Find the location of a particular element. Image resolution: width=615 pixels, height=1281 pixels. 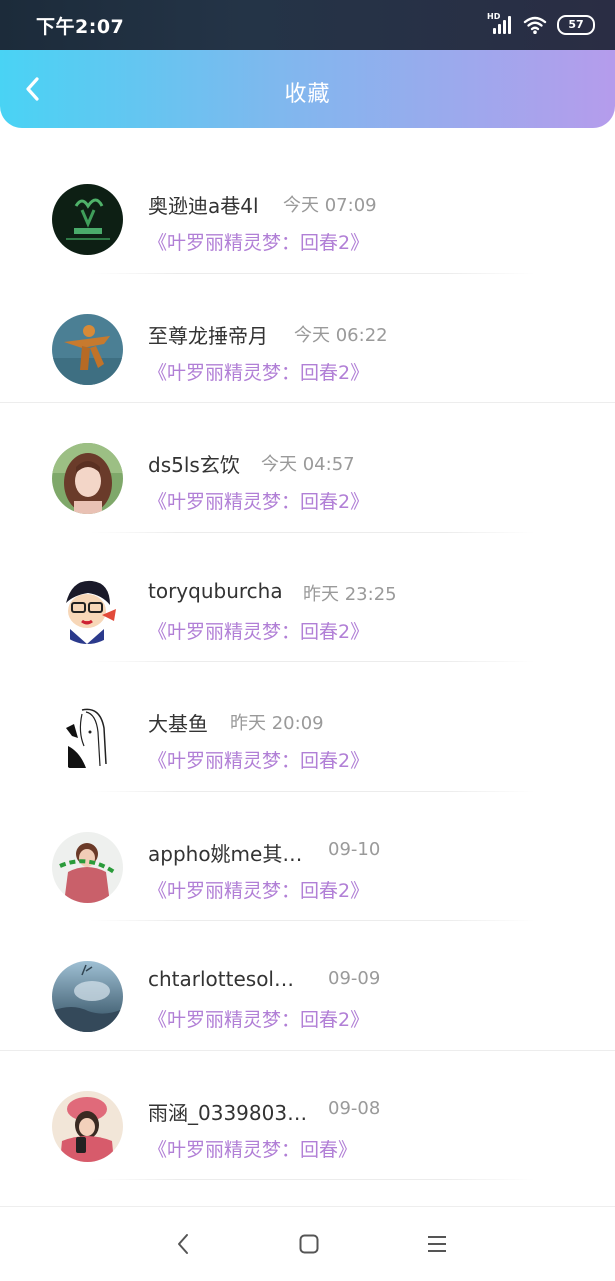

hd-badge: HD is located at coordinates (494, 16).